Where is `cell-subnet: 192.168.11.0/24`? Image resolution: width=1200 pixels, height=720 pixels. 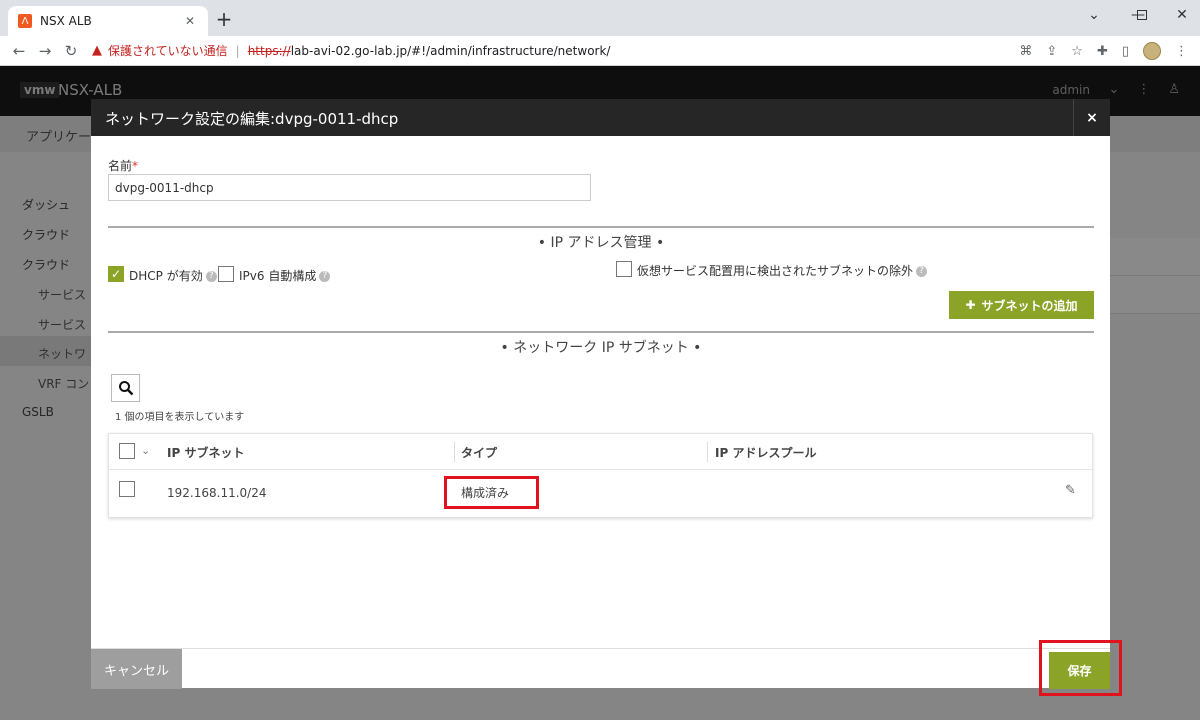 cell-subnet: 192.168.11.0/24 is located at coordinates (217, 493).